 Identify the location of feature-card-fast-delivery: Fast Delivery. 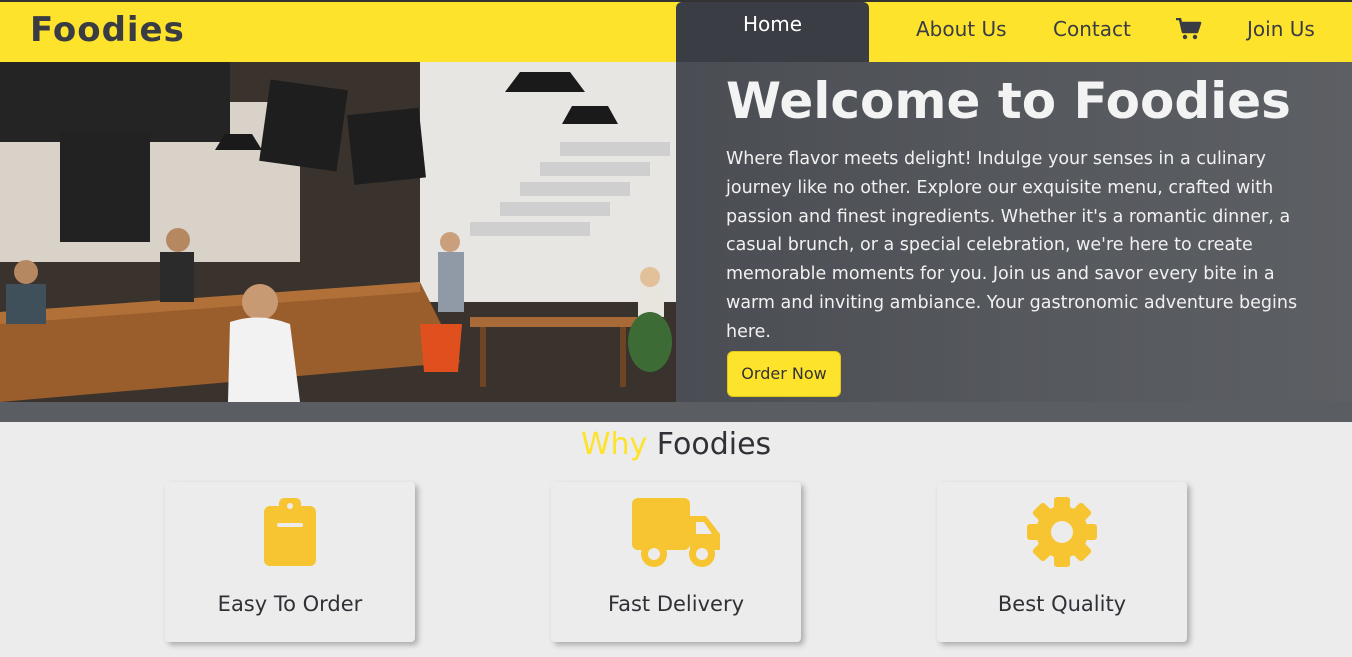
(676, 562).